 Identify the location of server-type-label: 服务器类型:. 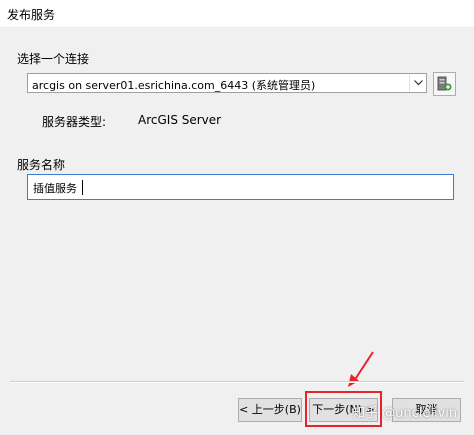
(74, 122).